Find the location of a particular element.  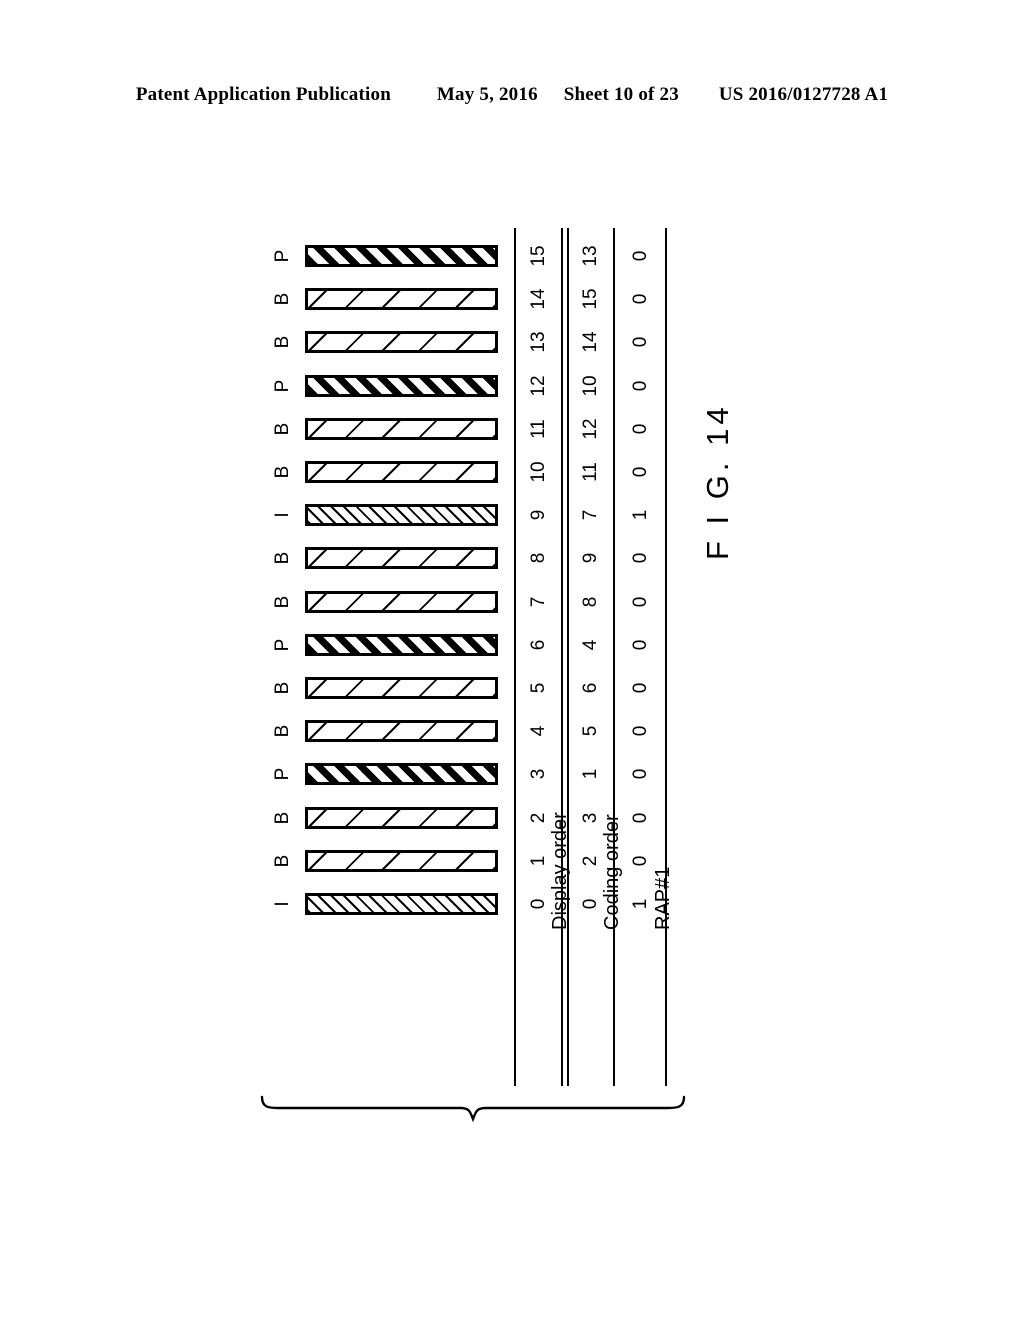

group-brace is located at coordinates (473, 1115).